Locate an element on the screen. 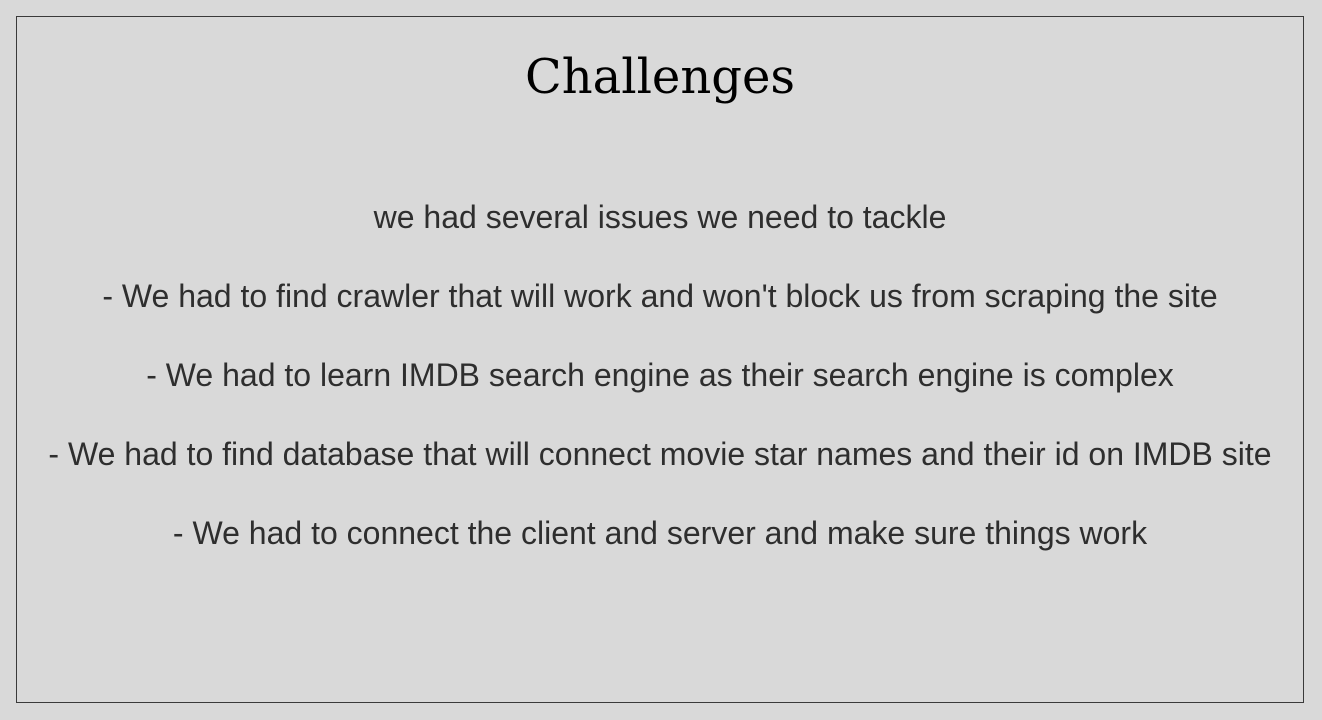 This screenshot has height=720, width=1322. intro-line: we had several issues we need to tackle is located at coordinates (660, 217).